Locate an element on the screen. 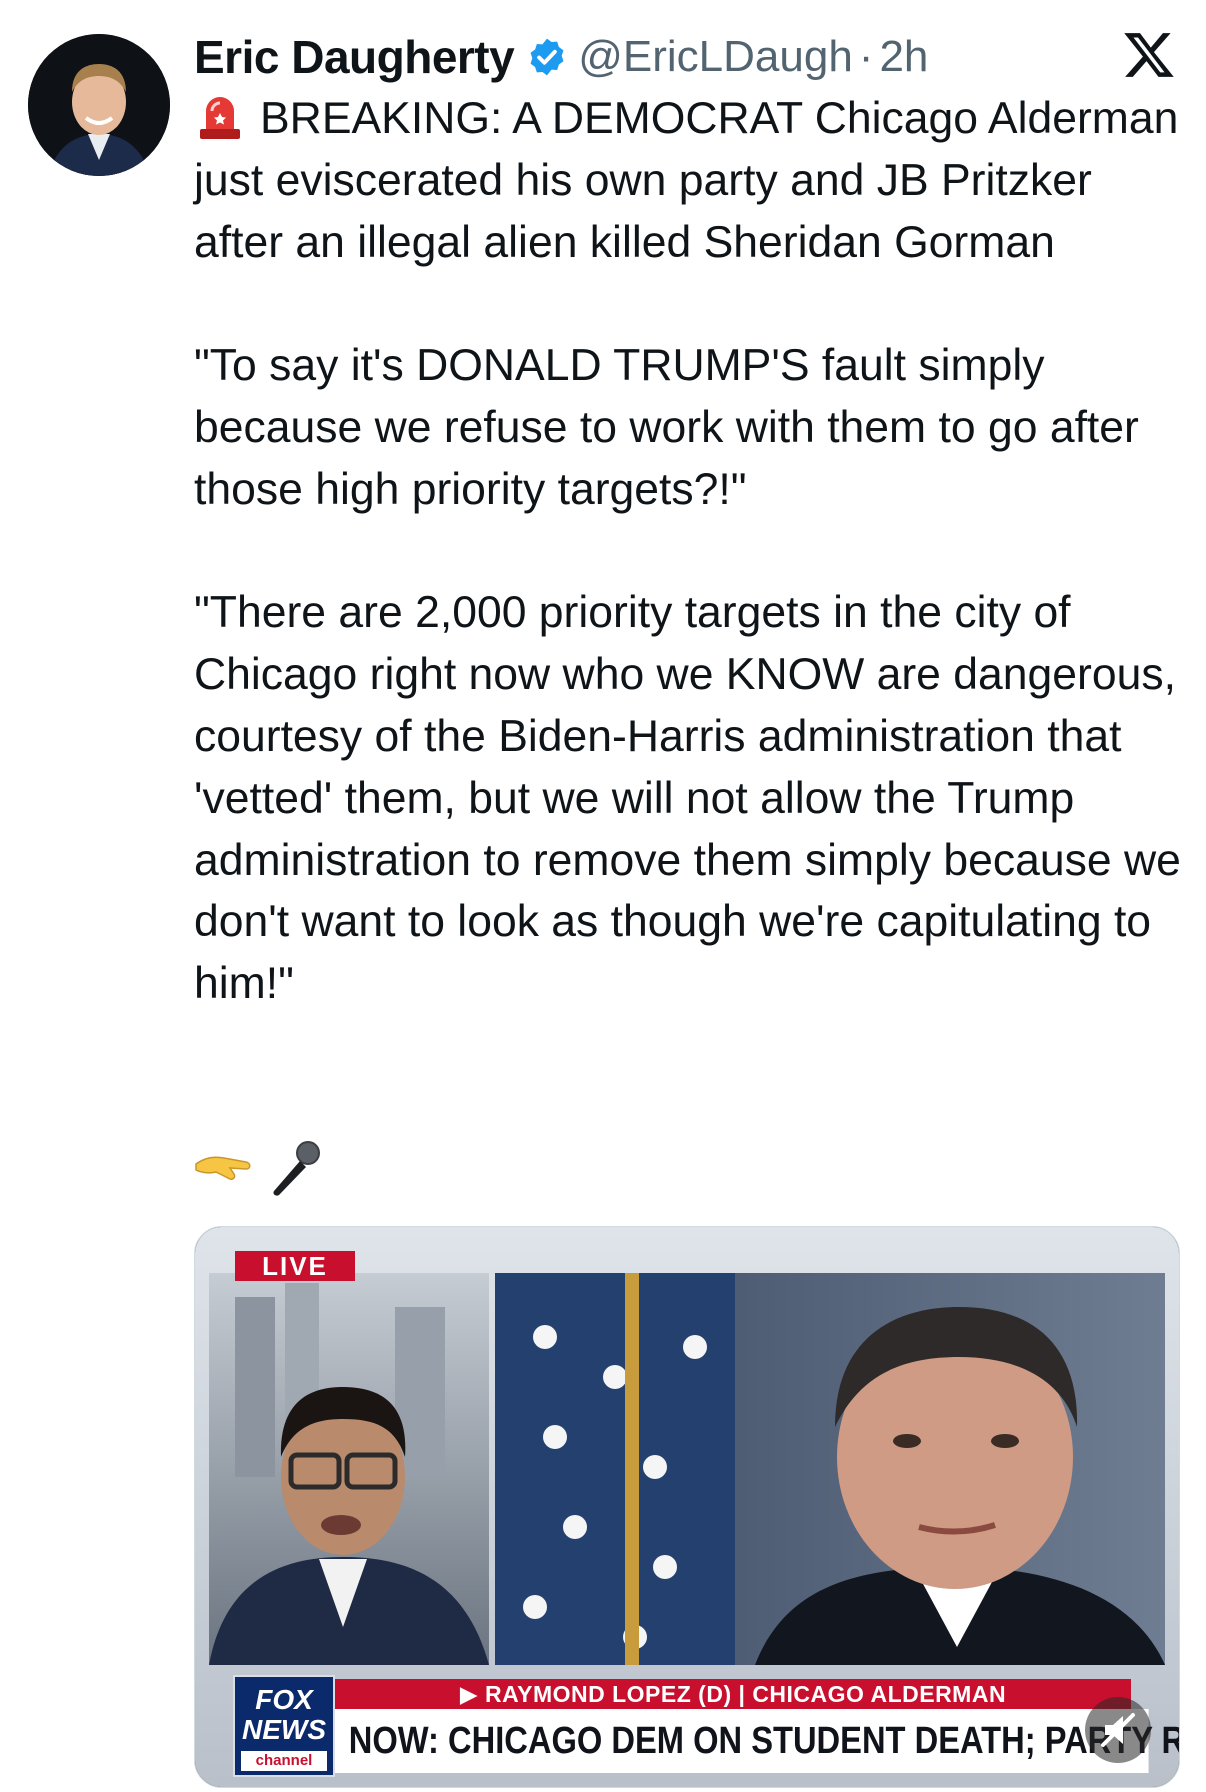  avatar is located at coordinates (99, 105).